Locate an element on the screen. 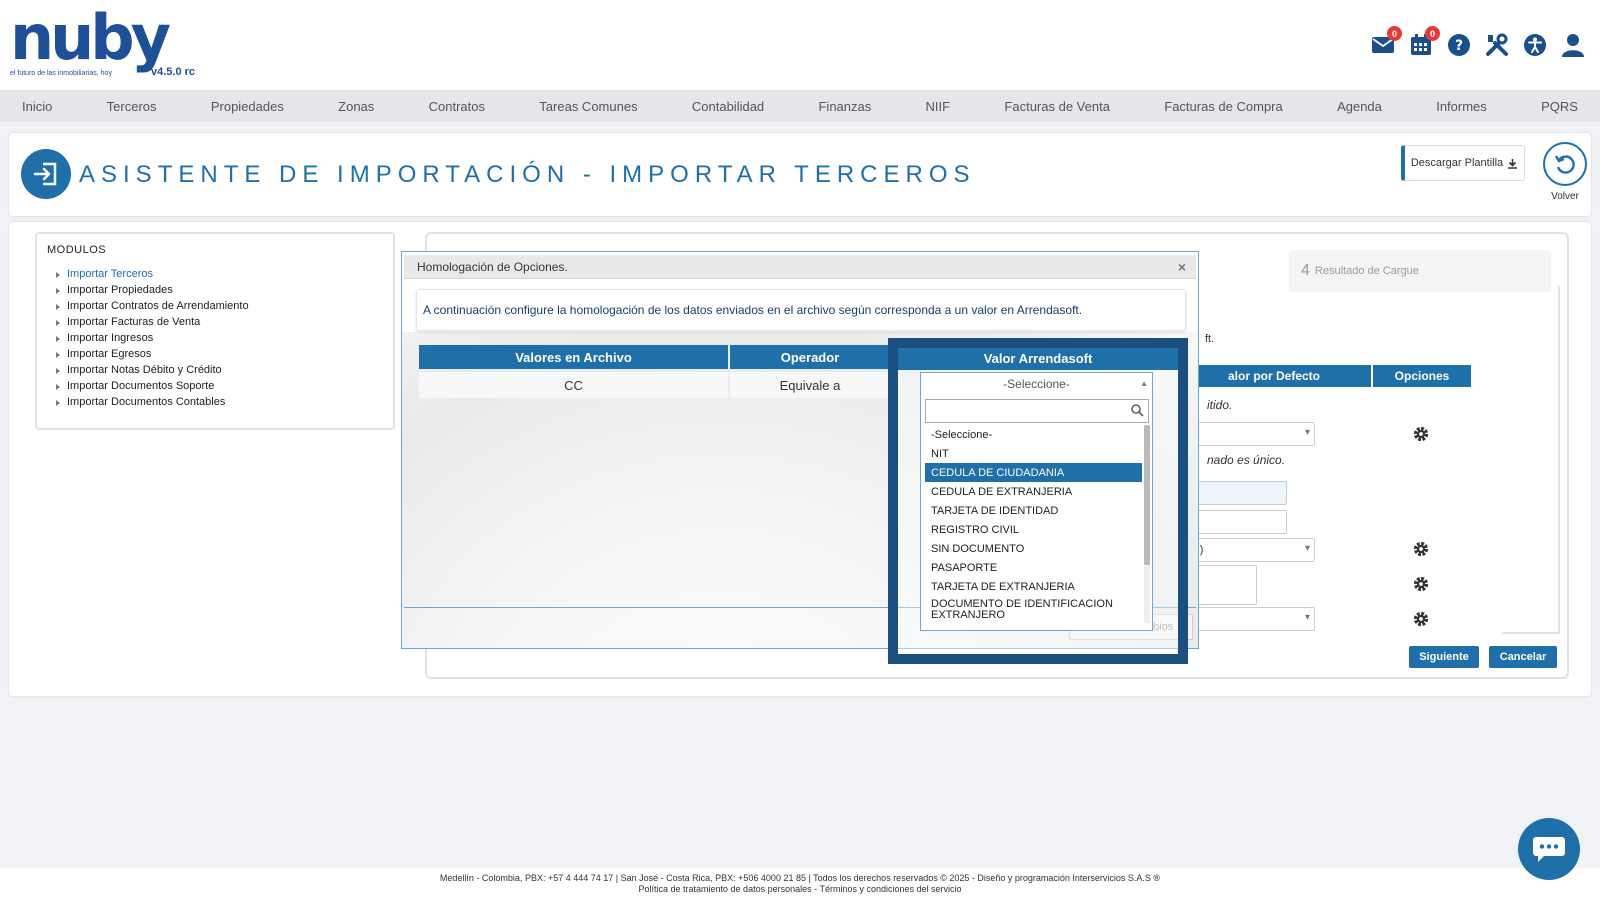  nav-niif: NIIF is located at coordinates (938, 106).